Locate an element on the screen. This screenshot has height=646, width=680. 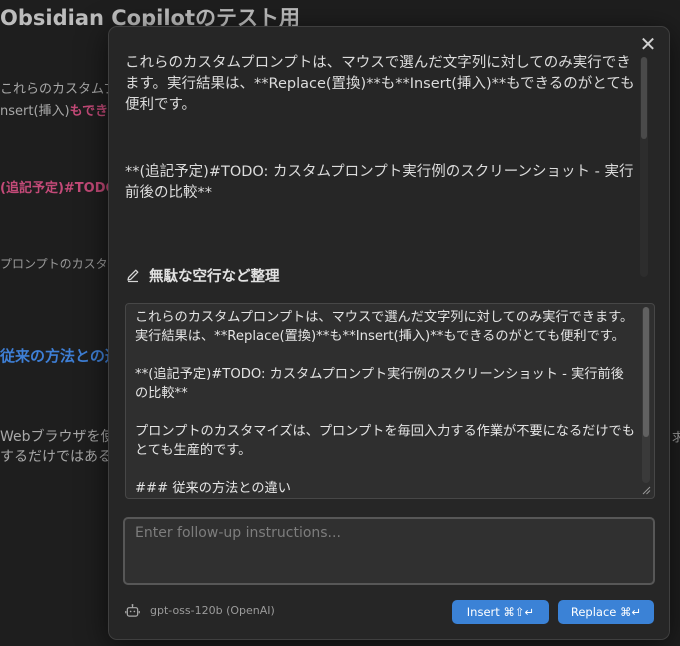
bot-icon is located at coordinates (132, 610).